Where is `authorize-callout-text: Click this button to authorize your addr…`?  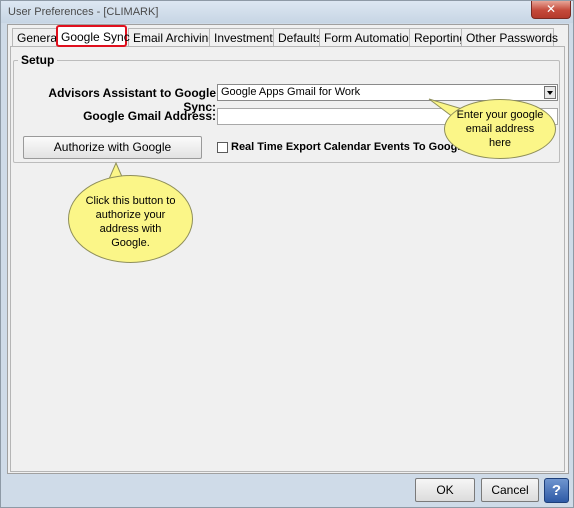 authorize-callout-text: Click this button to authorize your addr… is located at coordinates (130, 222).